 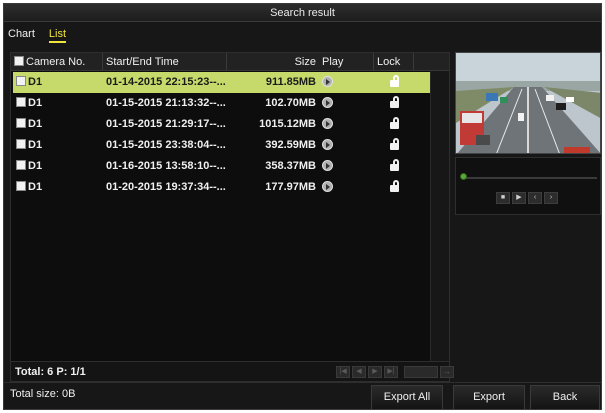 I want to click on go-page-button: →, so click(x=447, y=372).